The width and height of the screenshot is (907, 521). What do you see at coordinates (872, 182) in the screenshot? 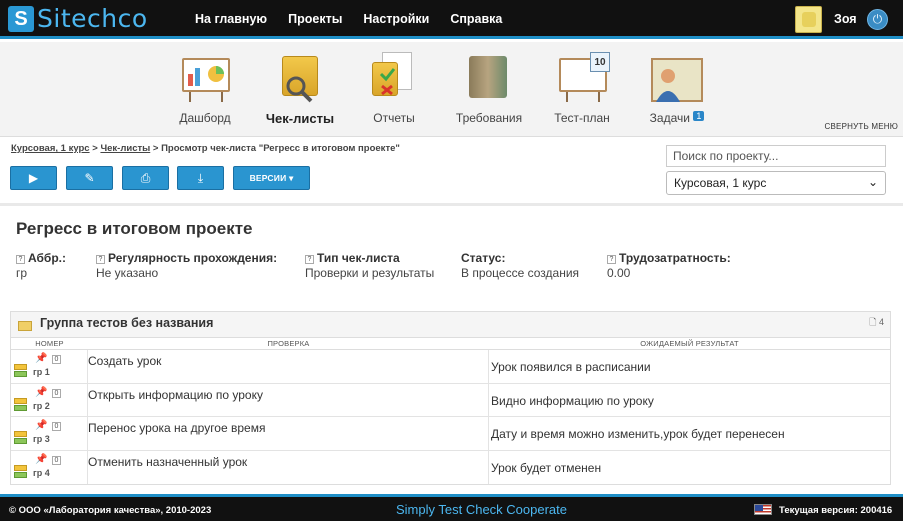
I see `chevron-down-icon: ⌄` at bounding box center [872, 182].